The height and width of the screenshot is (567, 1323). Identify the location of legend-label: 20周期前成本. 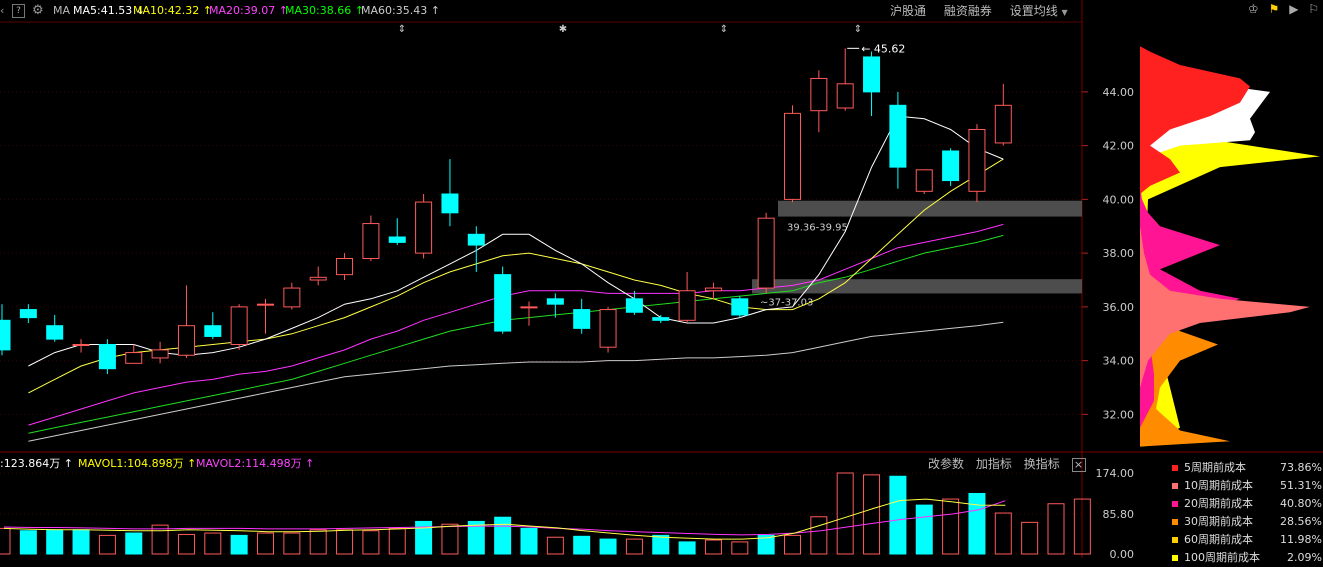
(1218, 503).